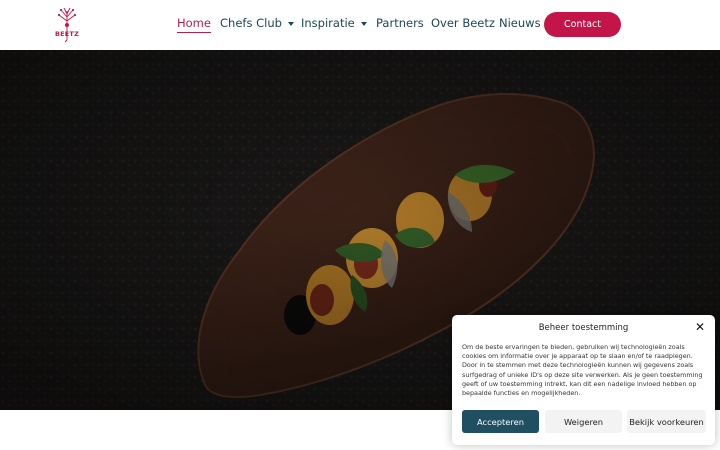 Image resolution: width=720 pixels, height=450 pixels. I want to click on refuse-button: Weigeren, so click(583, 421).